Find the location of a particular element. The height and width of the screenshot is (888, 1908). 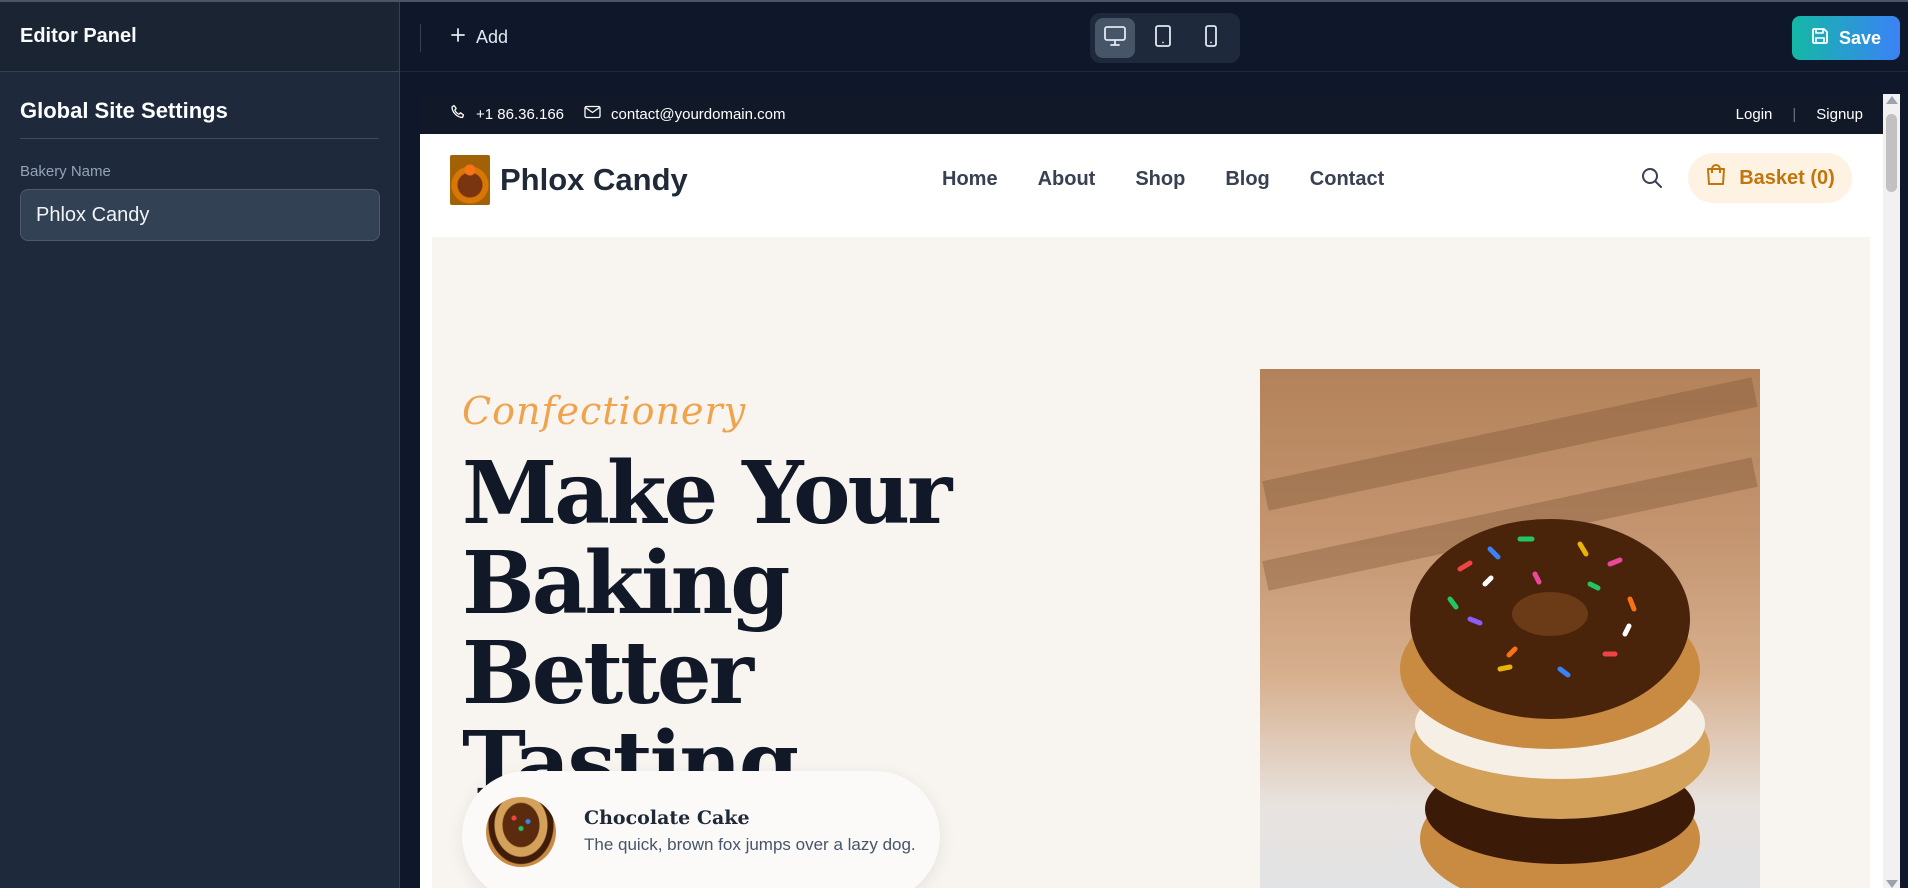

hero-title-line: Make Your is located at coordinates (707, 493).